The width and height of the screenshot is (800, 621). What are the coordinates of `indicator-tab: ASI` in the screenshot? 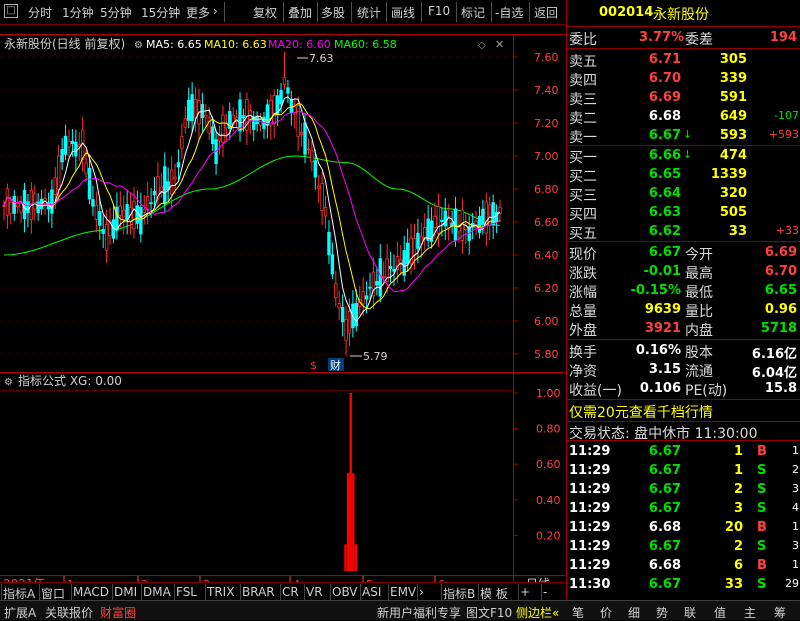 It's located at (371, 592).